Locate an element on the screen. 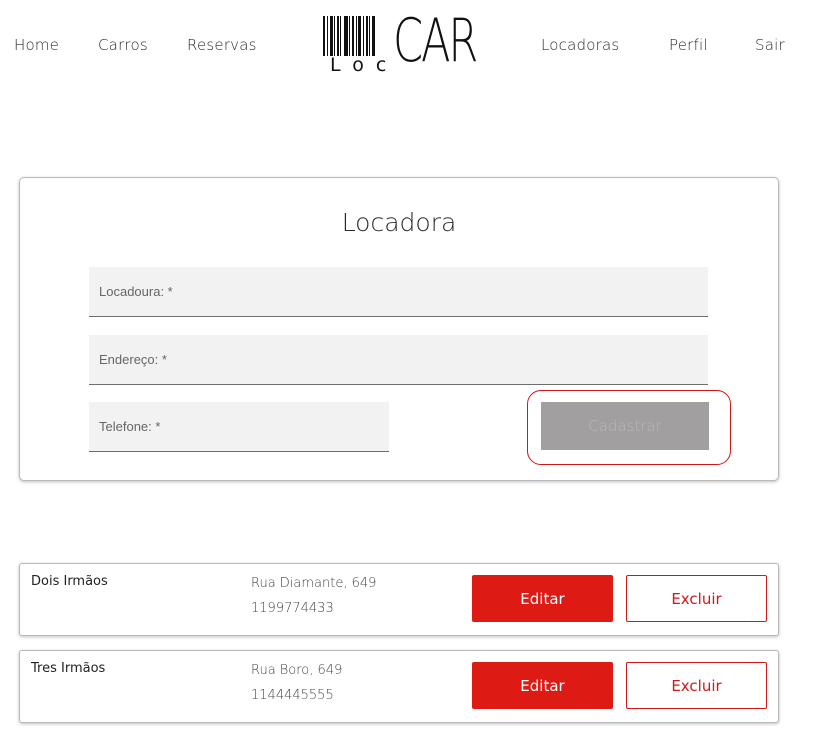 This screenshot has width=814, height=743. locadora-field is located at coordinates (398, 292).